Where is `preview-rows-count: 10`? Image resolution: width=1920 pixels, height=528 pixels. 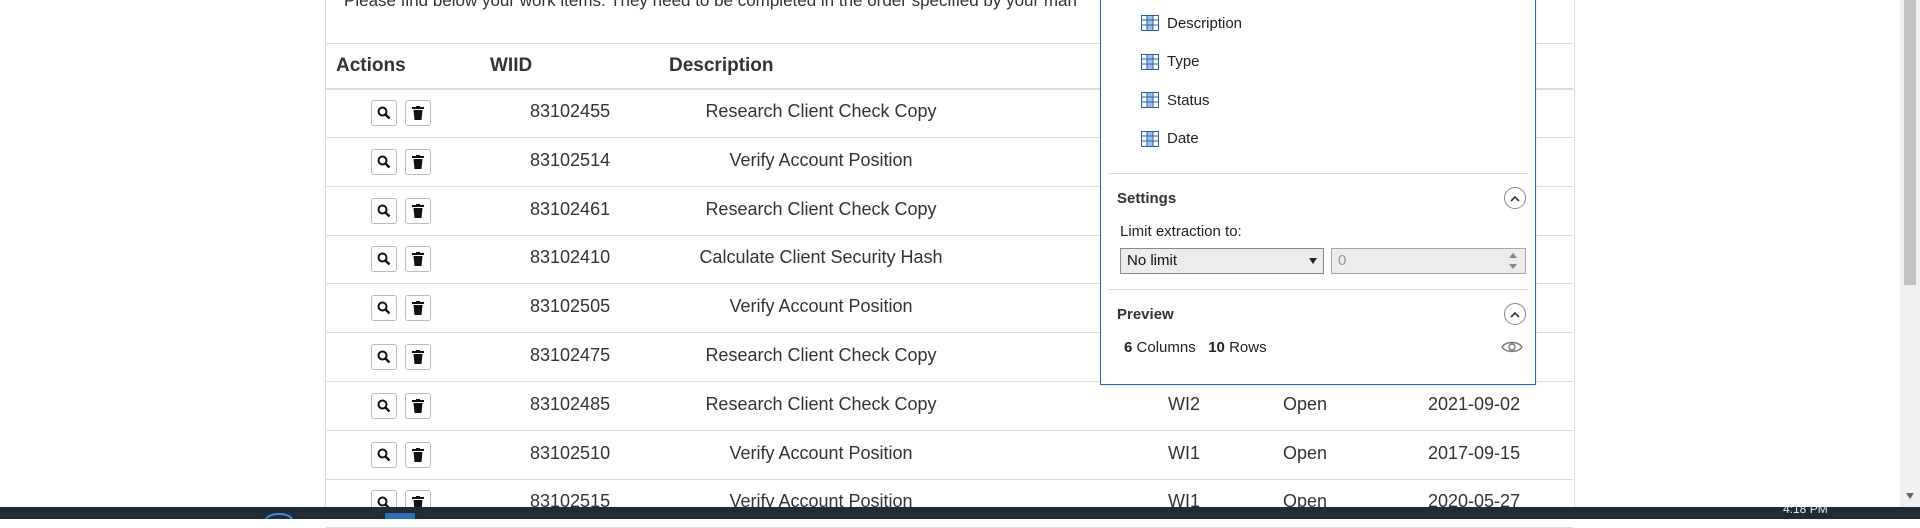
preview-rows-count: 10 is located at coordinates (1216, 347).